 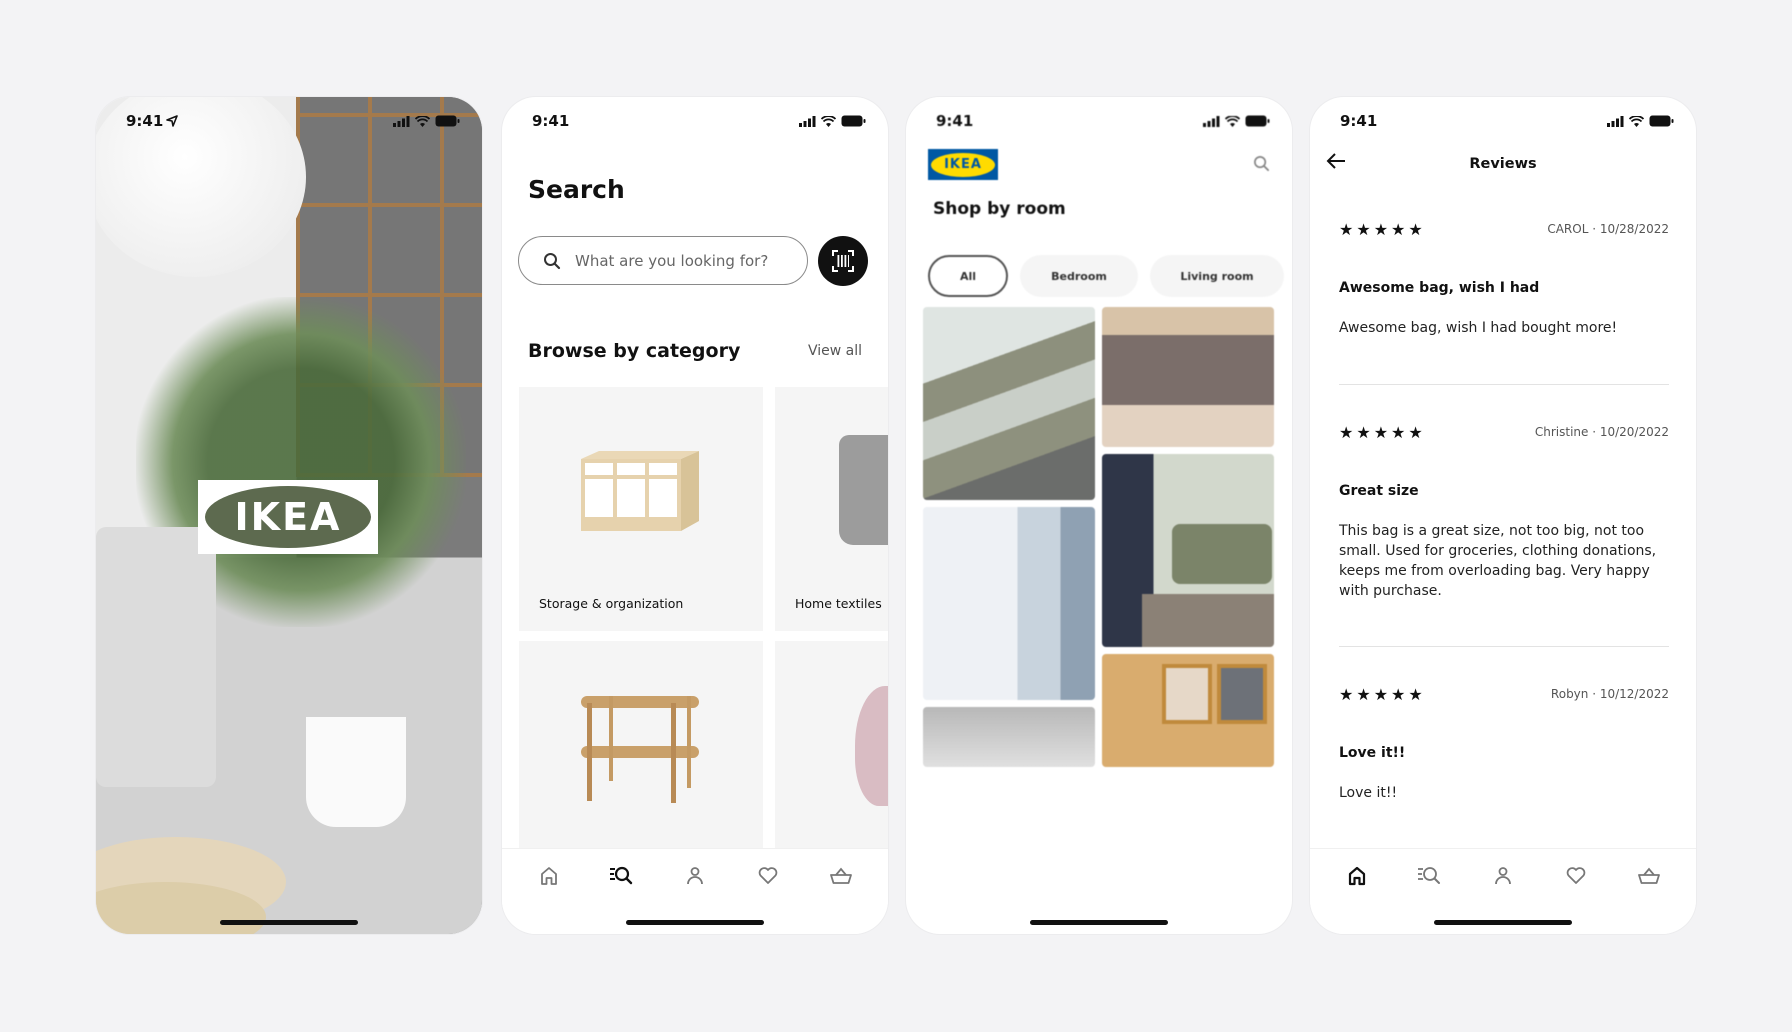 I want to click on room-image-ceiling, so click(x=1009, y=737).